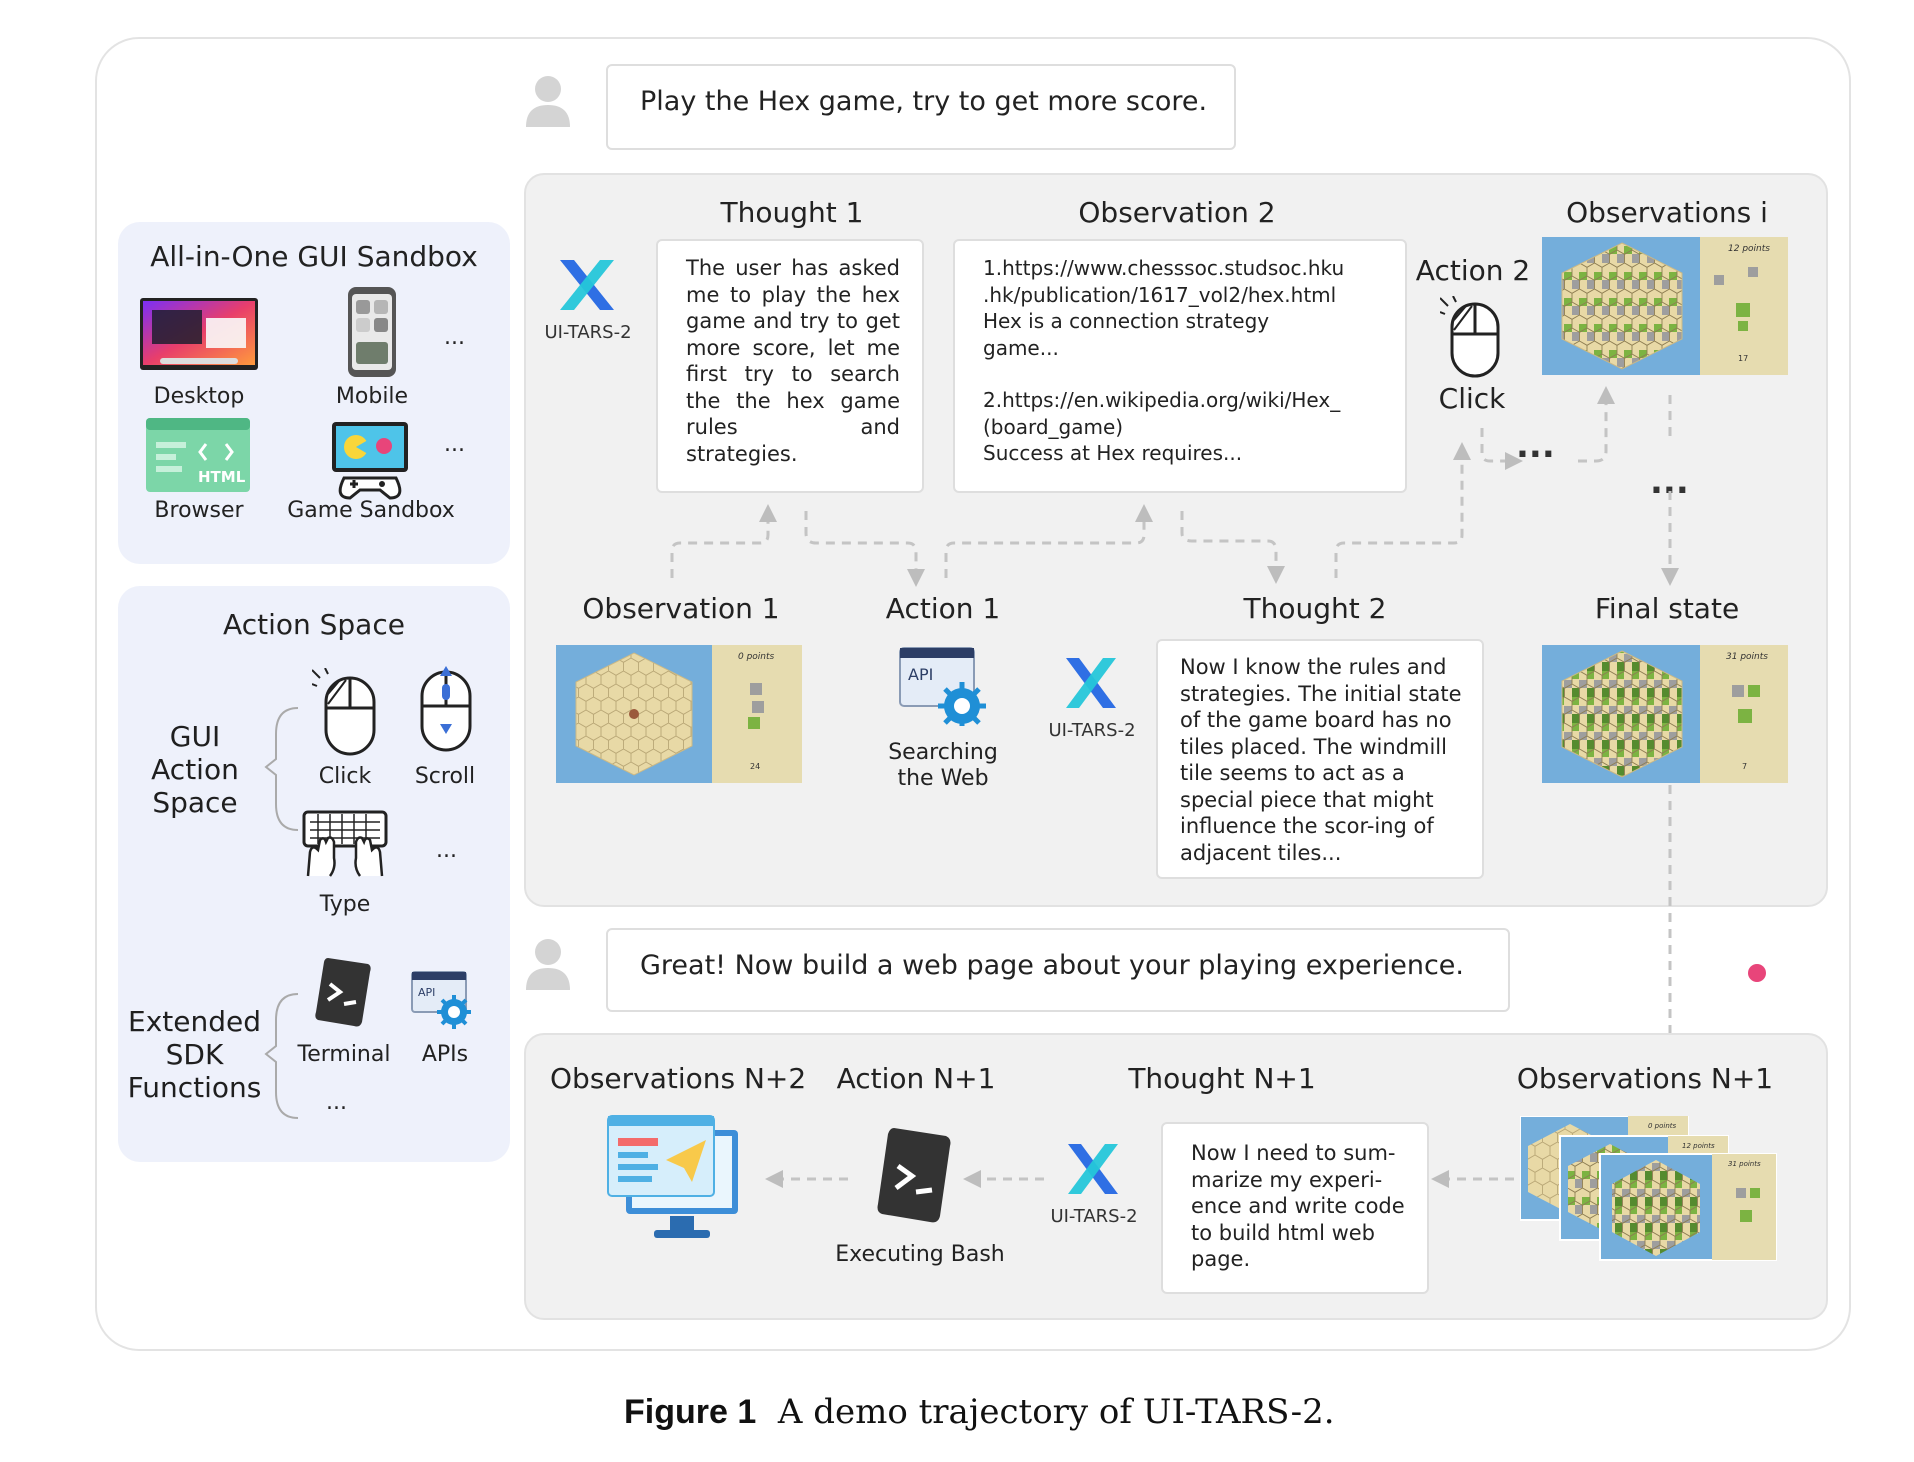 Image resolution: width=1914 pixels, height=1462 pixels. Describe the element at coordinates (426, 992) in the screenshot. I see `svg-text: API` at that location.